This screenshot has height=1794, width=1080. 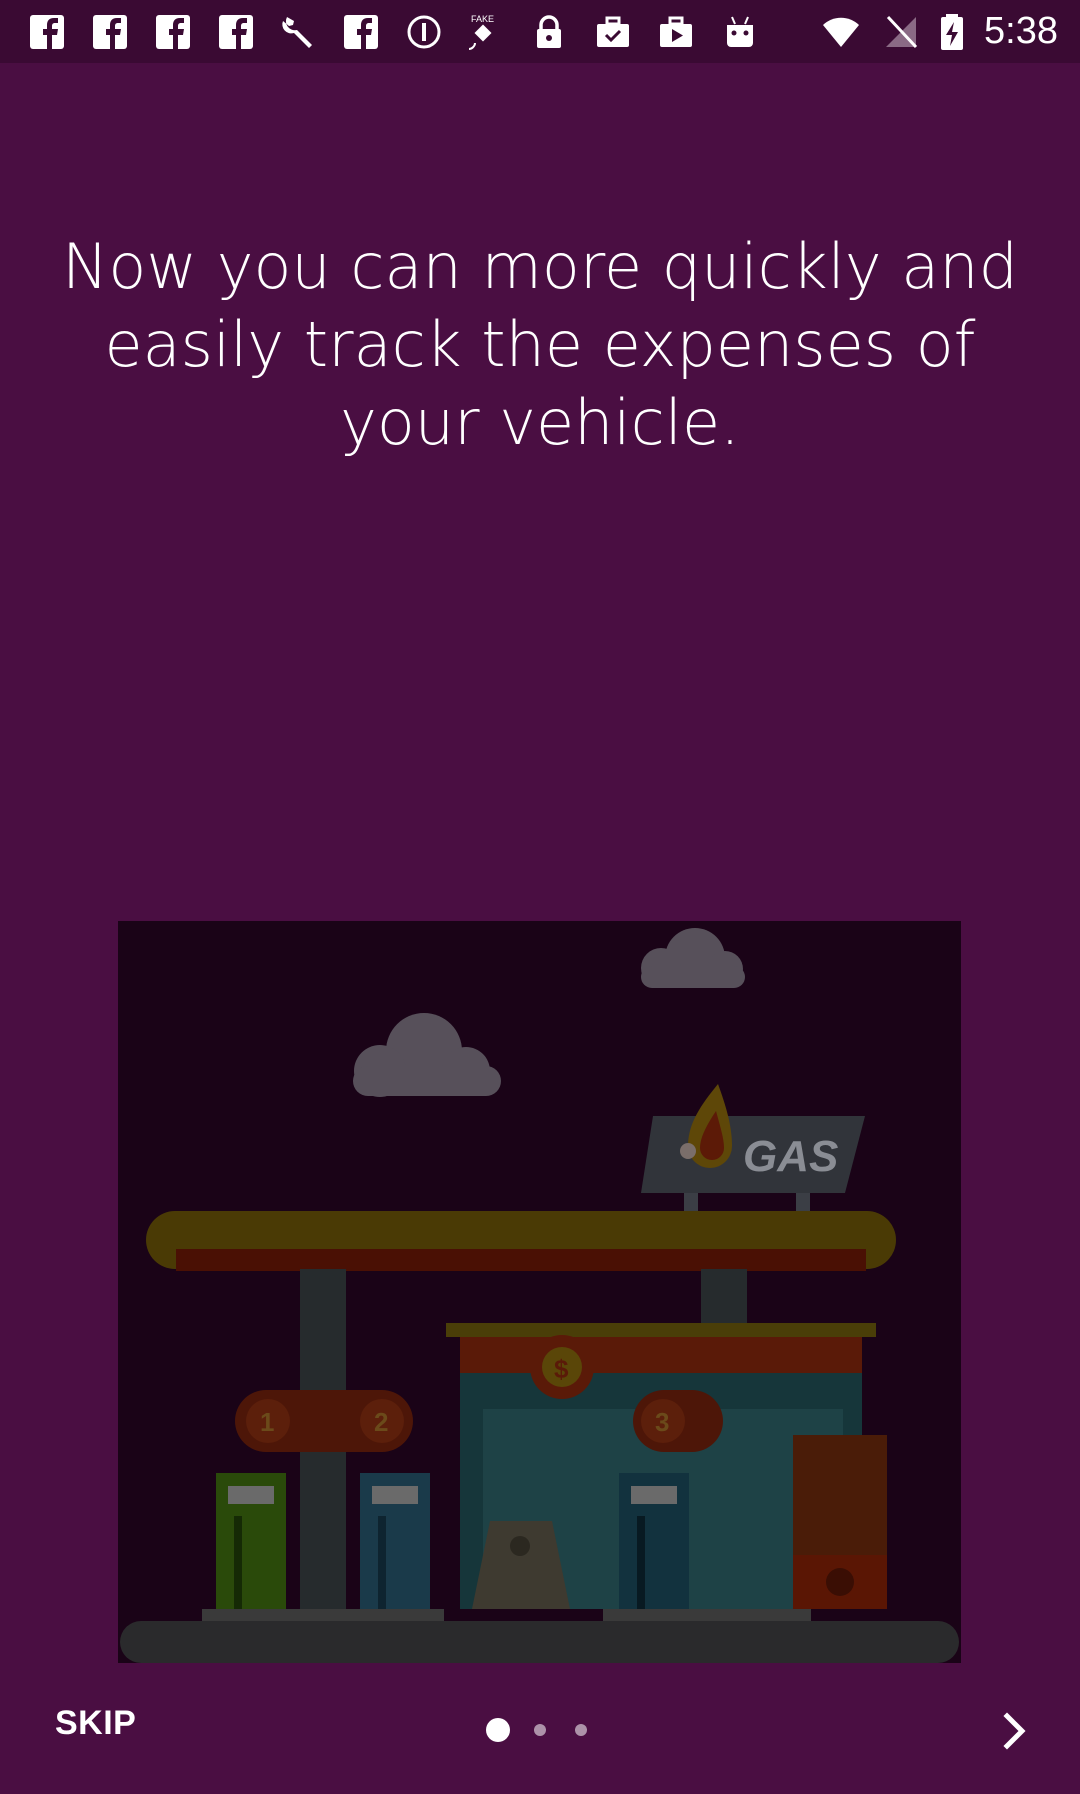 What do you see at coordinates (424, 32) in the screenshot?
I see `info-icon` at bounding box center [424, 32].